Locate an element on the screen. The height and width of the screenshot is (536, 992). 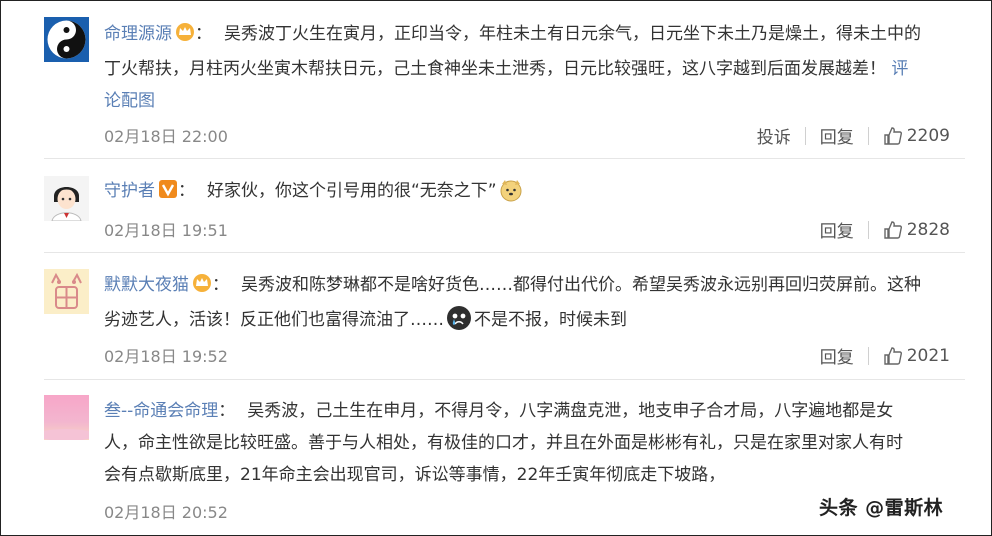
cat-avatar-icon is located at coordinates (66, 291).